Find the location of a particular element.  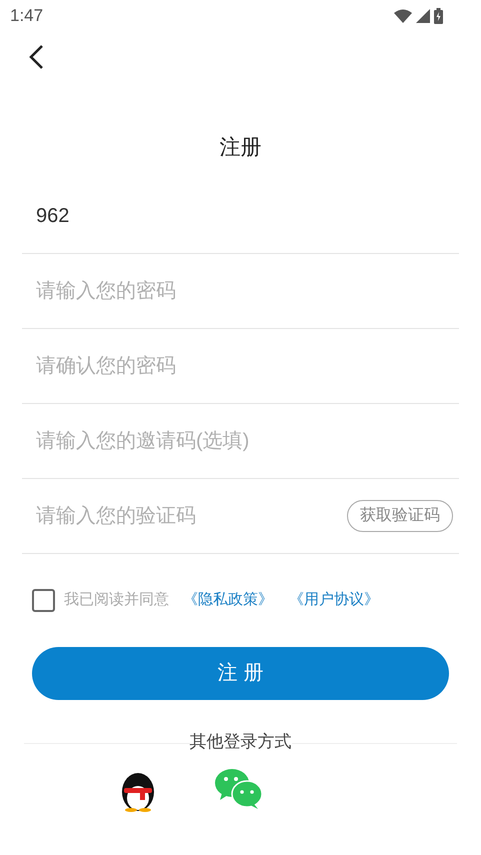

input-field: 请输入您的验证码 is located at coordinates (184, 515).